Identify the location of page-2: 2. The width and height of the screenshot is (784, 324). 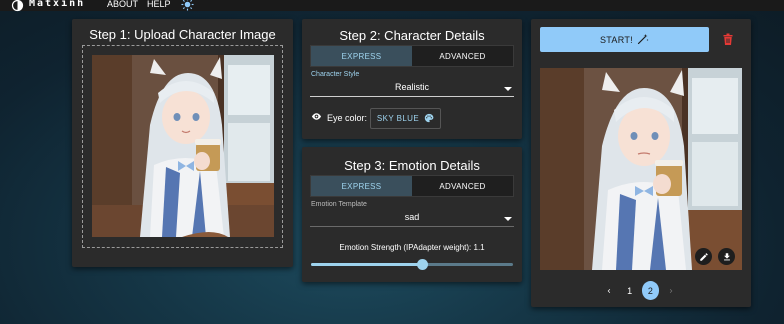
(650, 290).